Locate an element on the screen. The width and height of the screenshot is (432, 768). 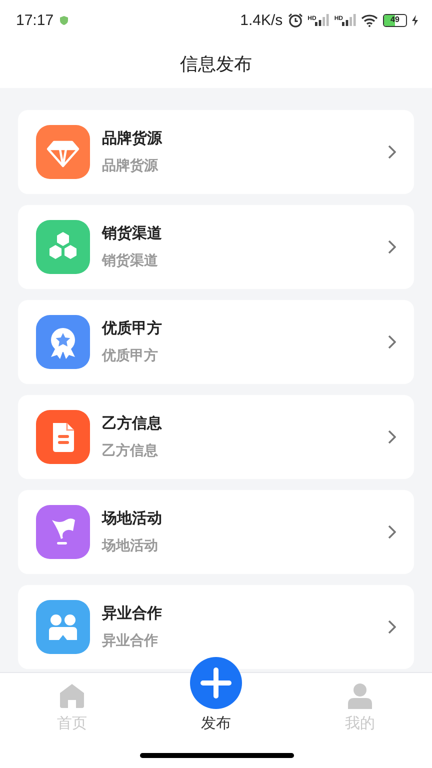
item-title: 销货渠道 is located at coordinates (132, 233).